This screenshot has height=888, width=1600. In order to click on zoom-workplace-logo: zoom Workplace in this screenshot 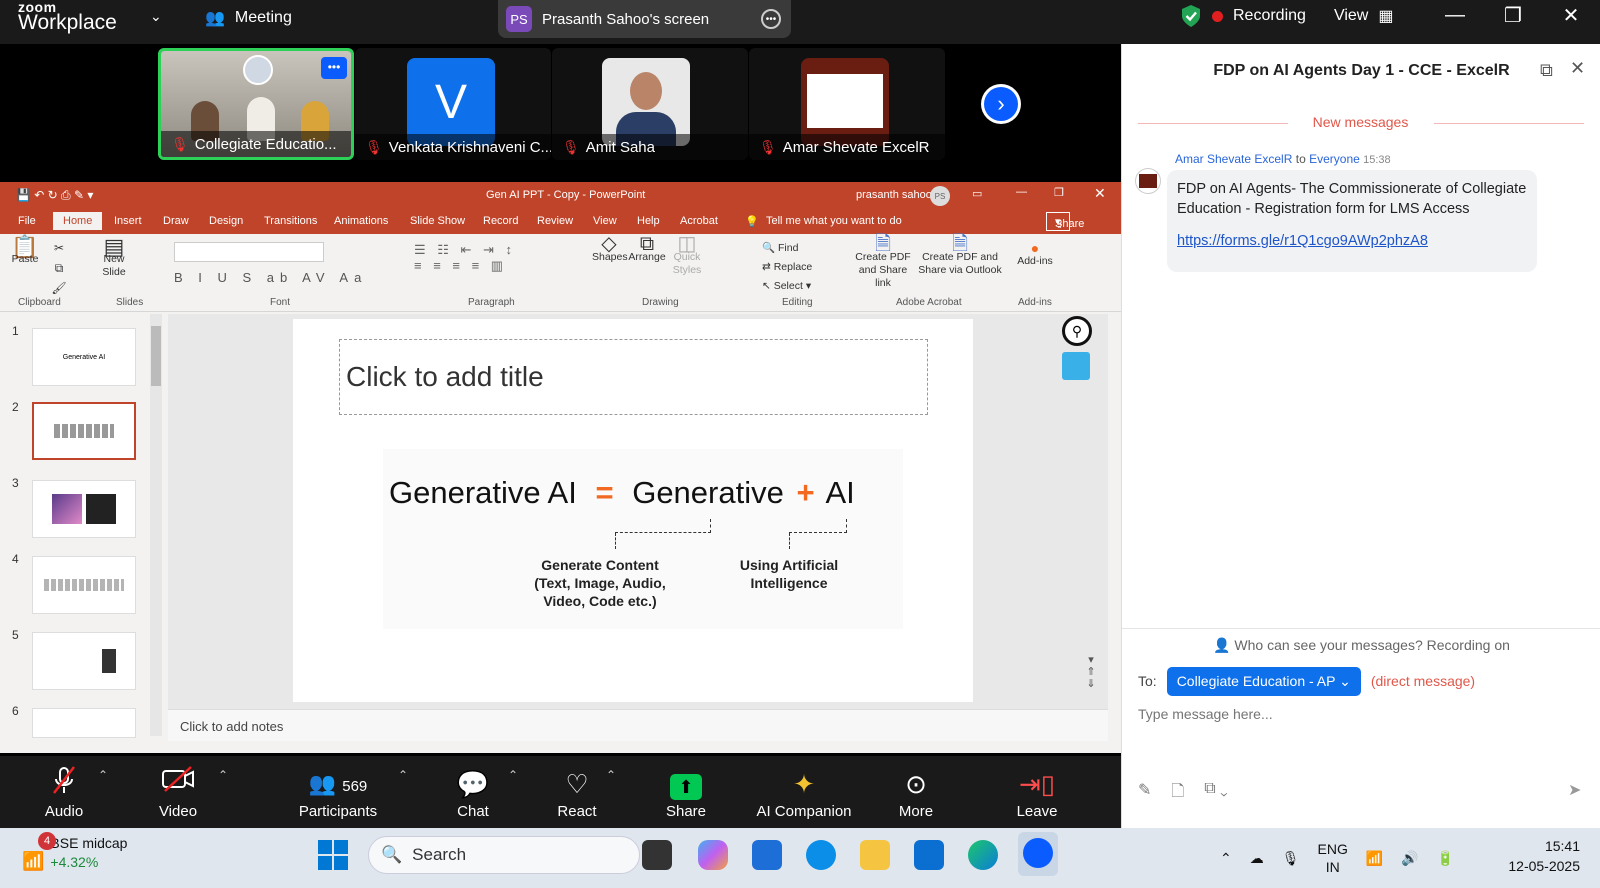, I will do `click(67, 16)`.